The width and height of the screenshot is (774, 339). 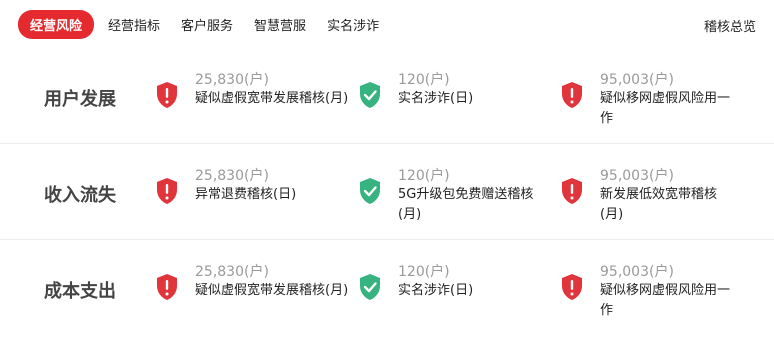 I want to click on row-title: 成本支出, so click(x=80, y=291).